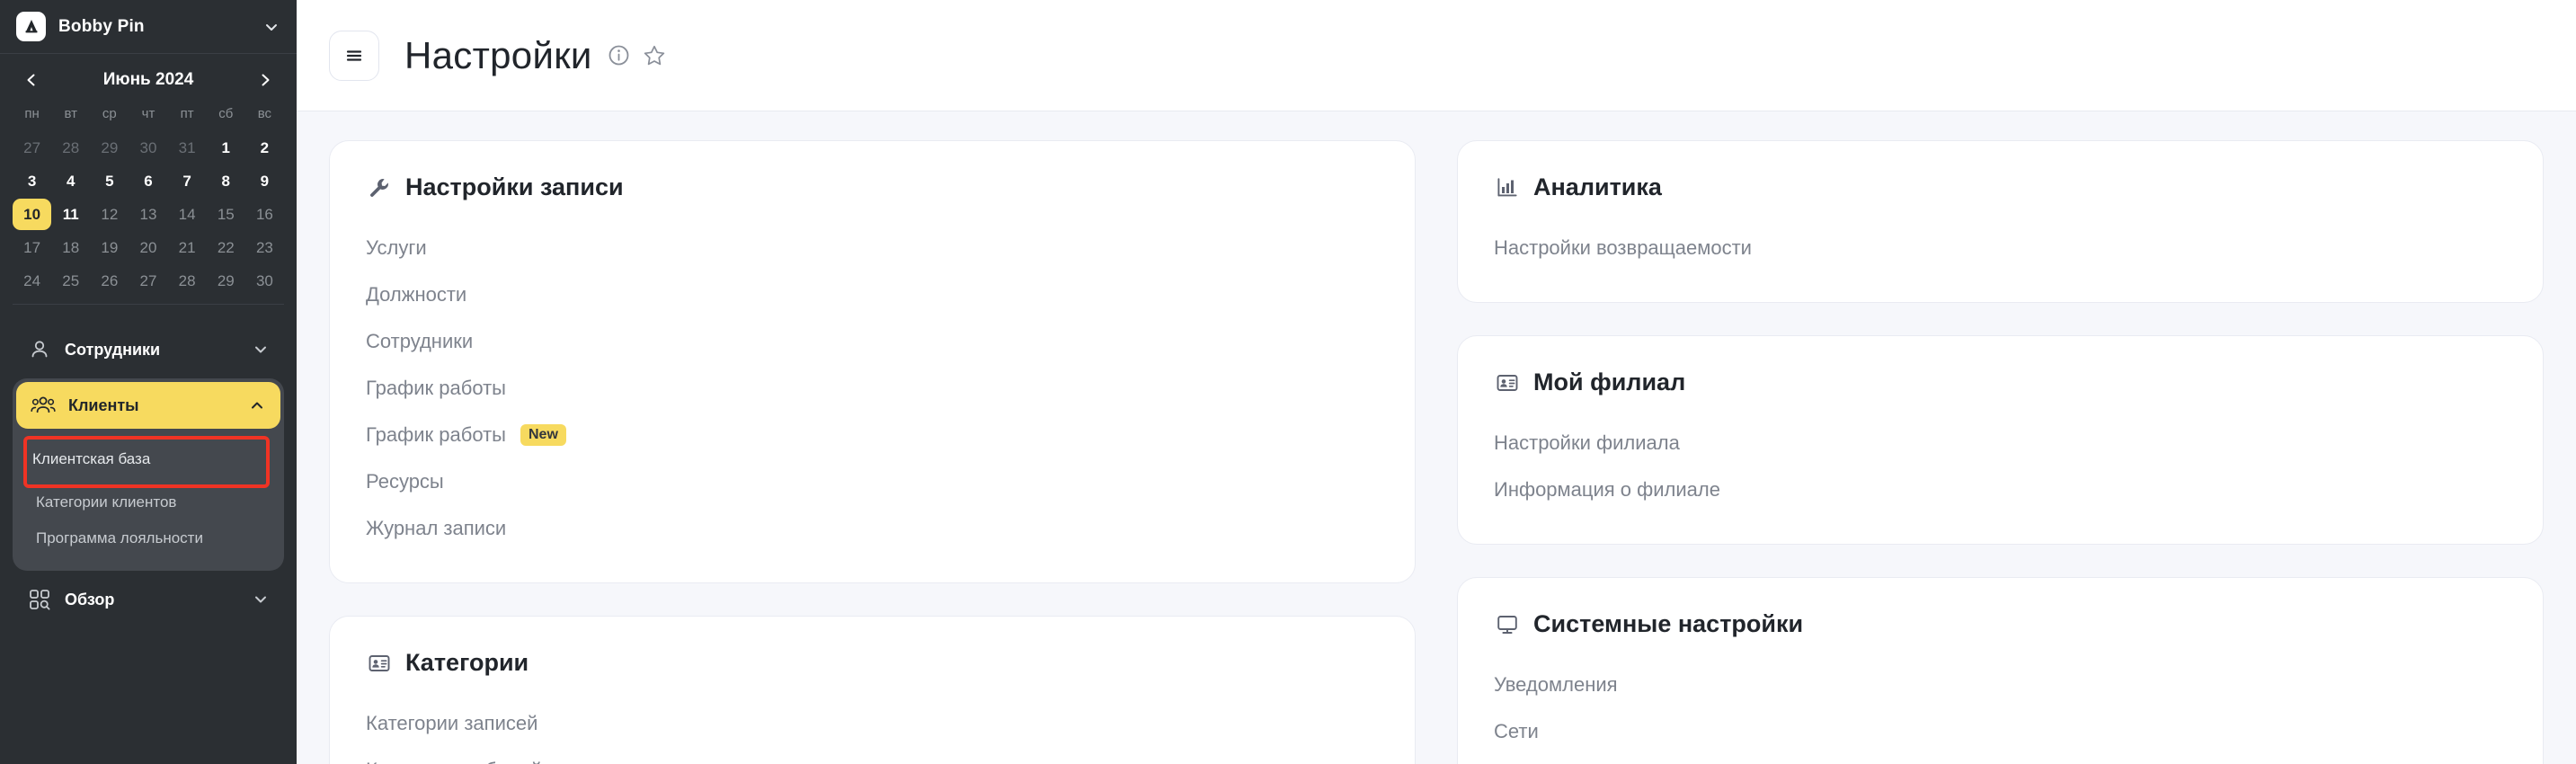 Image resolution: width=2576 pixels, height=764 pixels. I want to click on sidebar-item-0: Сотрудники, so click(148, 349).